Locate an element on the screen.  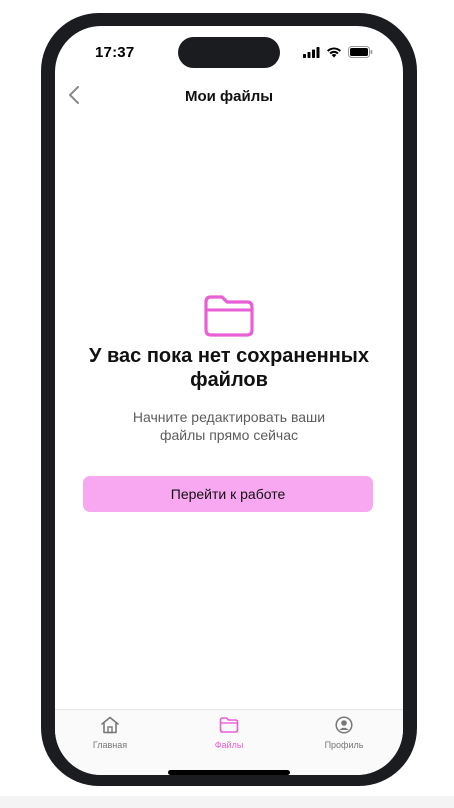
empty-state-title: У вас пока нет сохраненных файлов is located at coordinates (229, 368).